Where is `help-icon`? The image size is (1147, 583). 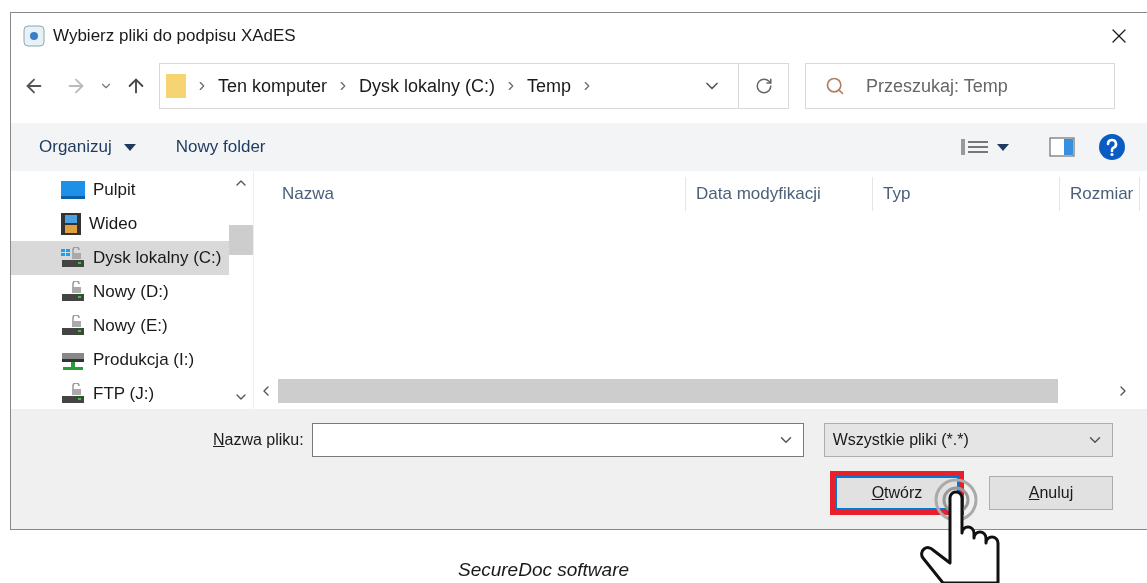
help-icon is located at coordinates (1112, 147).